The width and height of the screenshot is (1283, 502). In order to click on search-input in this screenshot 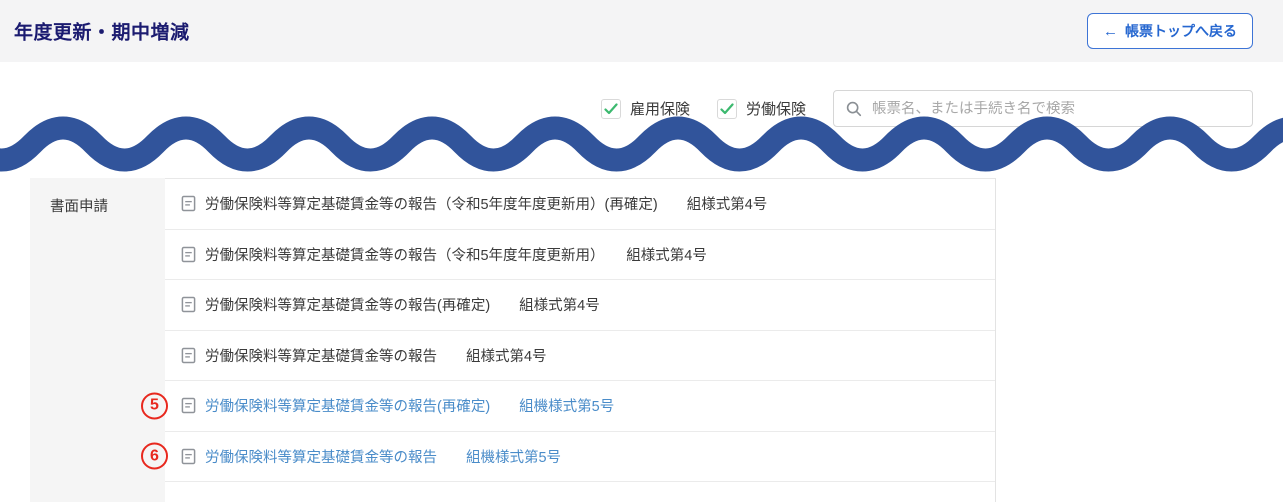, I will do `click(1056, 108)`.